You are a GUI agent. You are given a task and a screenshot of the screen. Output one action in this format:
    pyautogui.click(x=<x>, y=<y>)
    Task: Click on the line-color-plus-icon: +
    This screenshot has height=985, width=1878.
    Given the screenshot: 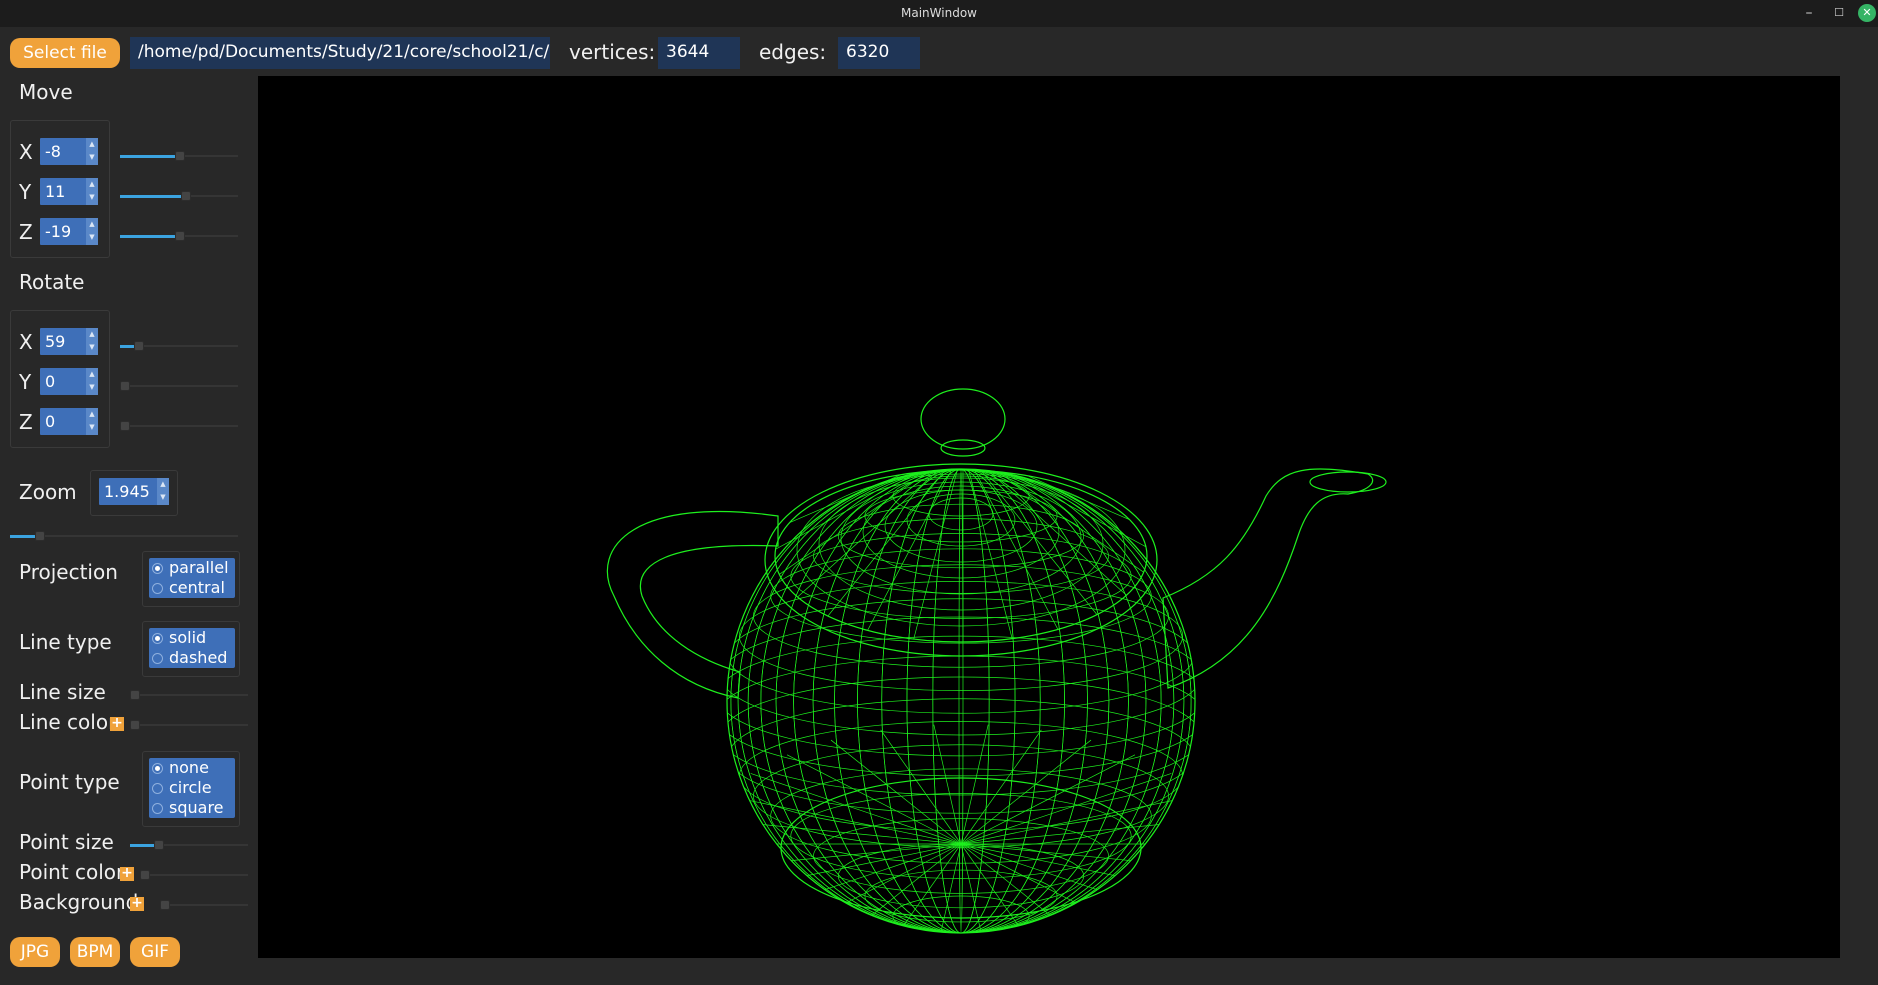 What is the action you would take?
    pyautogui.click(x=117, y=723)
    